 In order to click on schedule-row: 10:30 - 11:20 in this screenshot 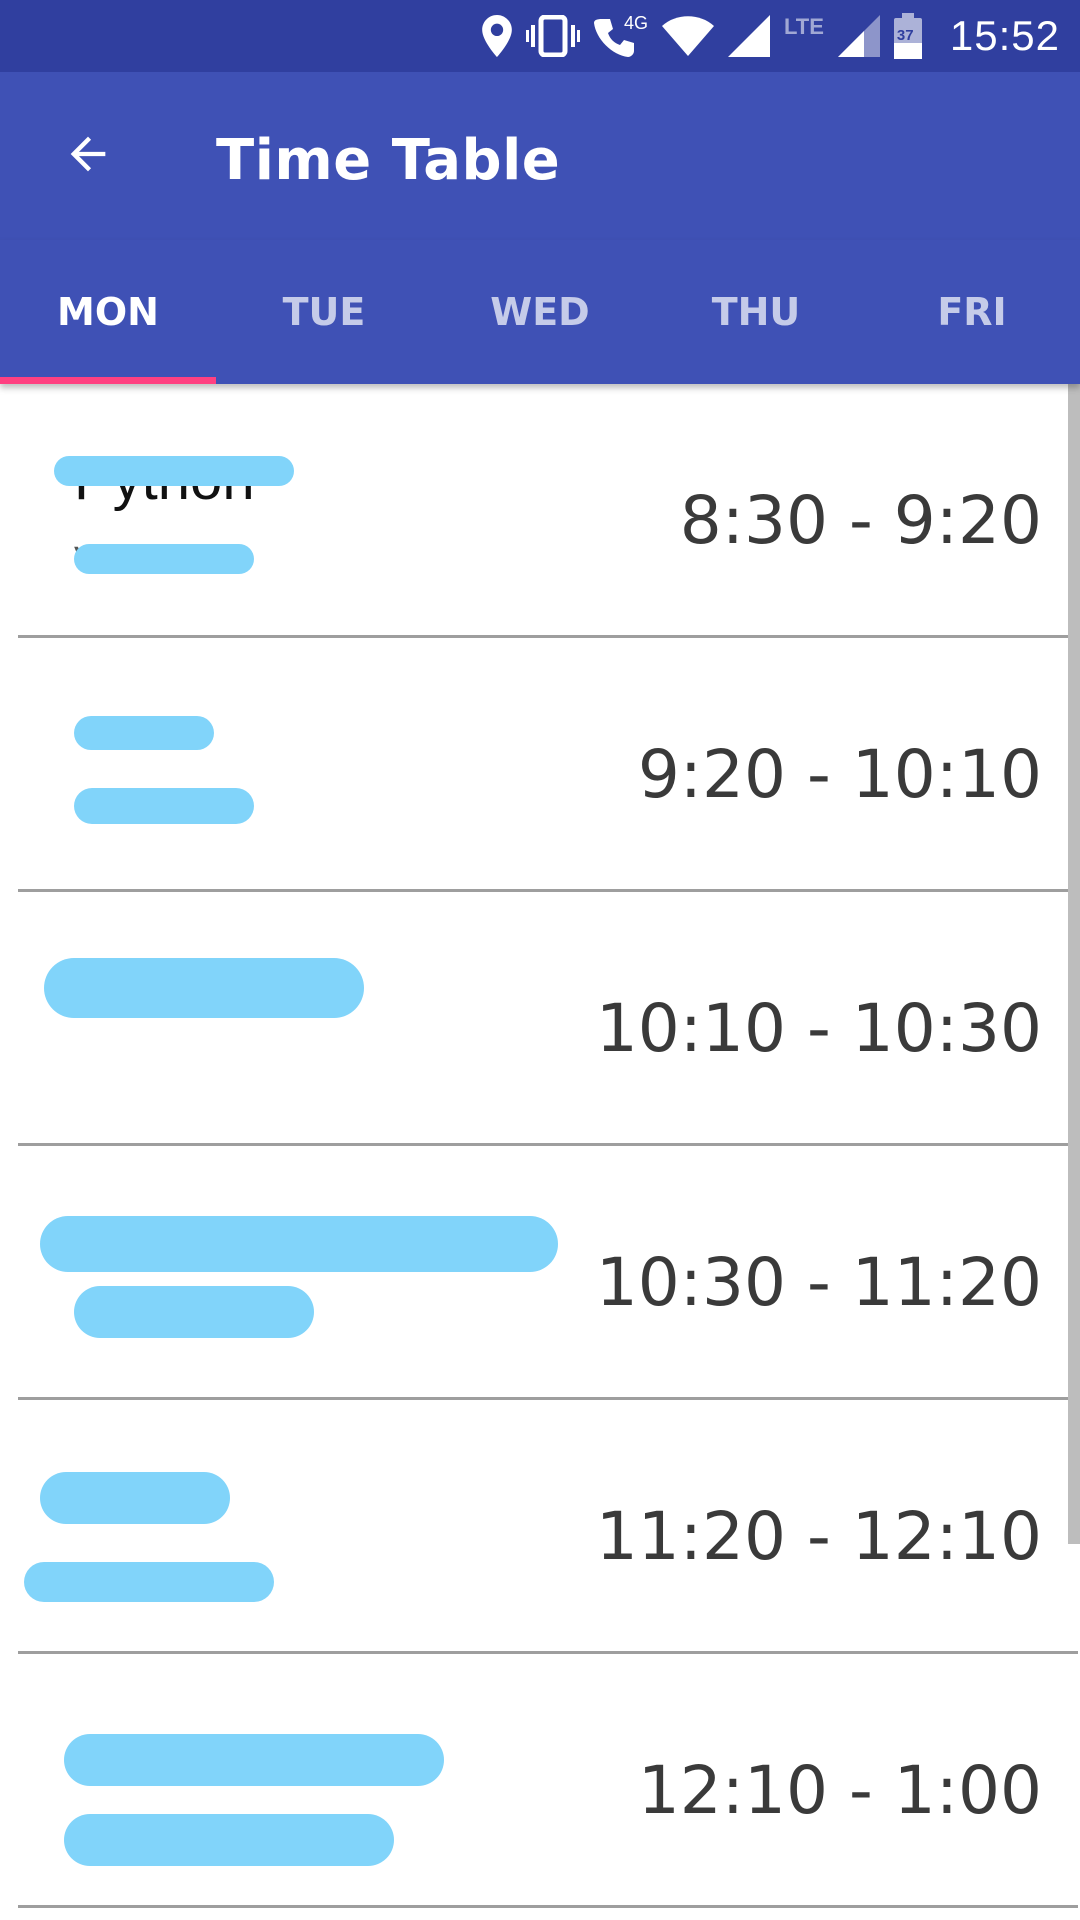, I will do `click(548, 1273)`.